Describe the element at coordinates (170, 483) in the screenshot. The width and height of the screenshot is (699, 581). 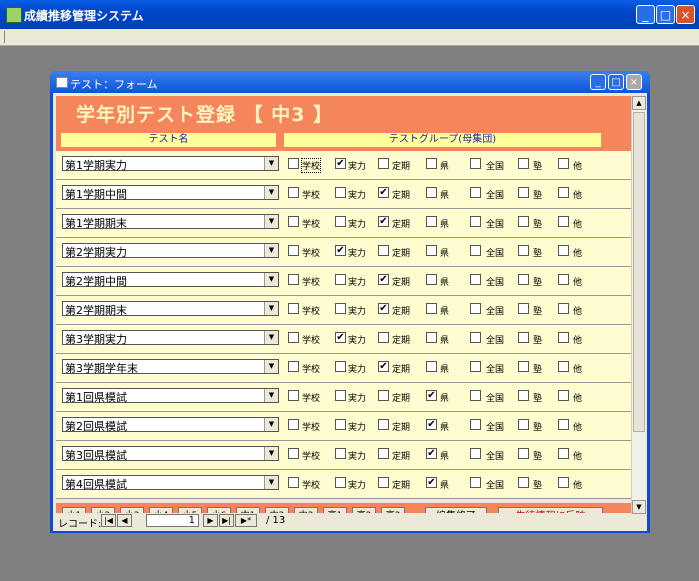
I see `test-name-combobox: 第4回県模試 ▼` at that location.